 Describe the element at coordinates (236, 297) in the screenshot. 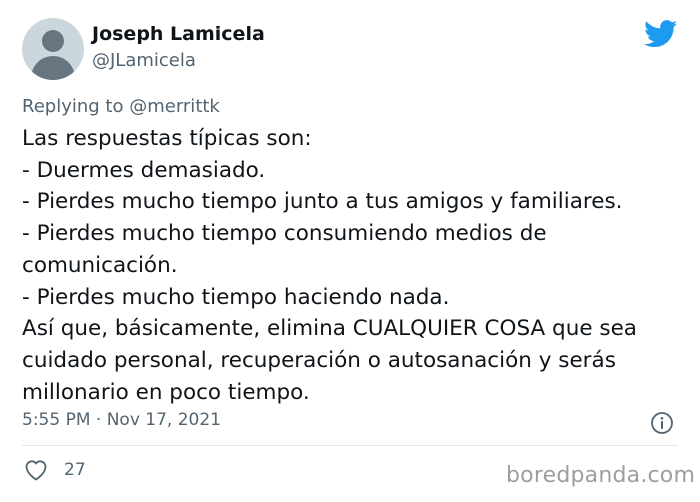

I see `tweet-line: - Pierdes mucho tiempo haciendo nada.` at that location.